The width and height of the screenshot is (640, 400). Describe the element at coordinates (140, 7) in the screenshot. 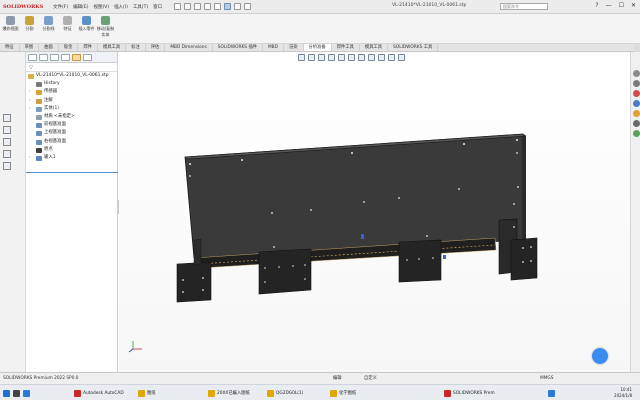

I see `menu-tools: 工具(T)` at that location.